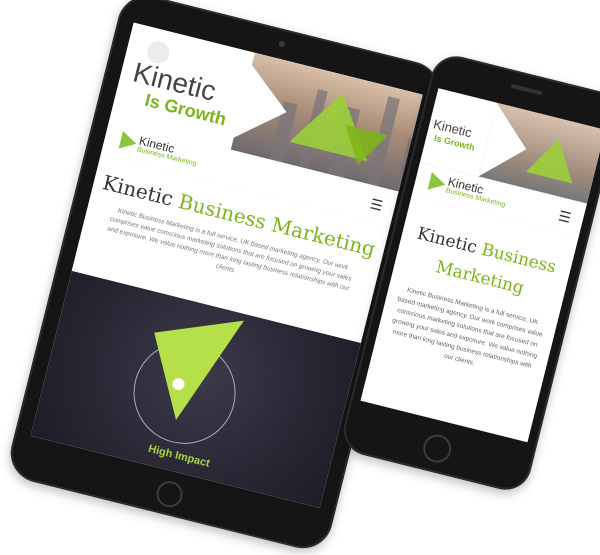  I want to click on phone-hero-triangle-green, so click(554, 158).